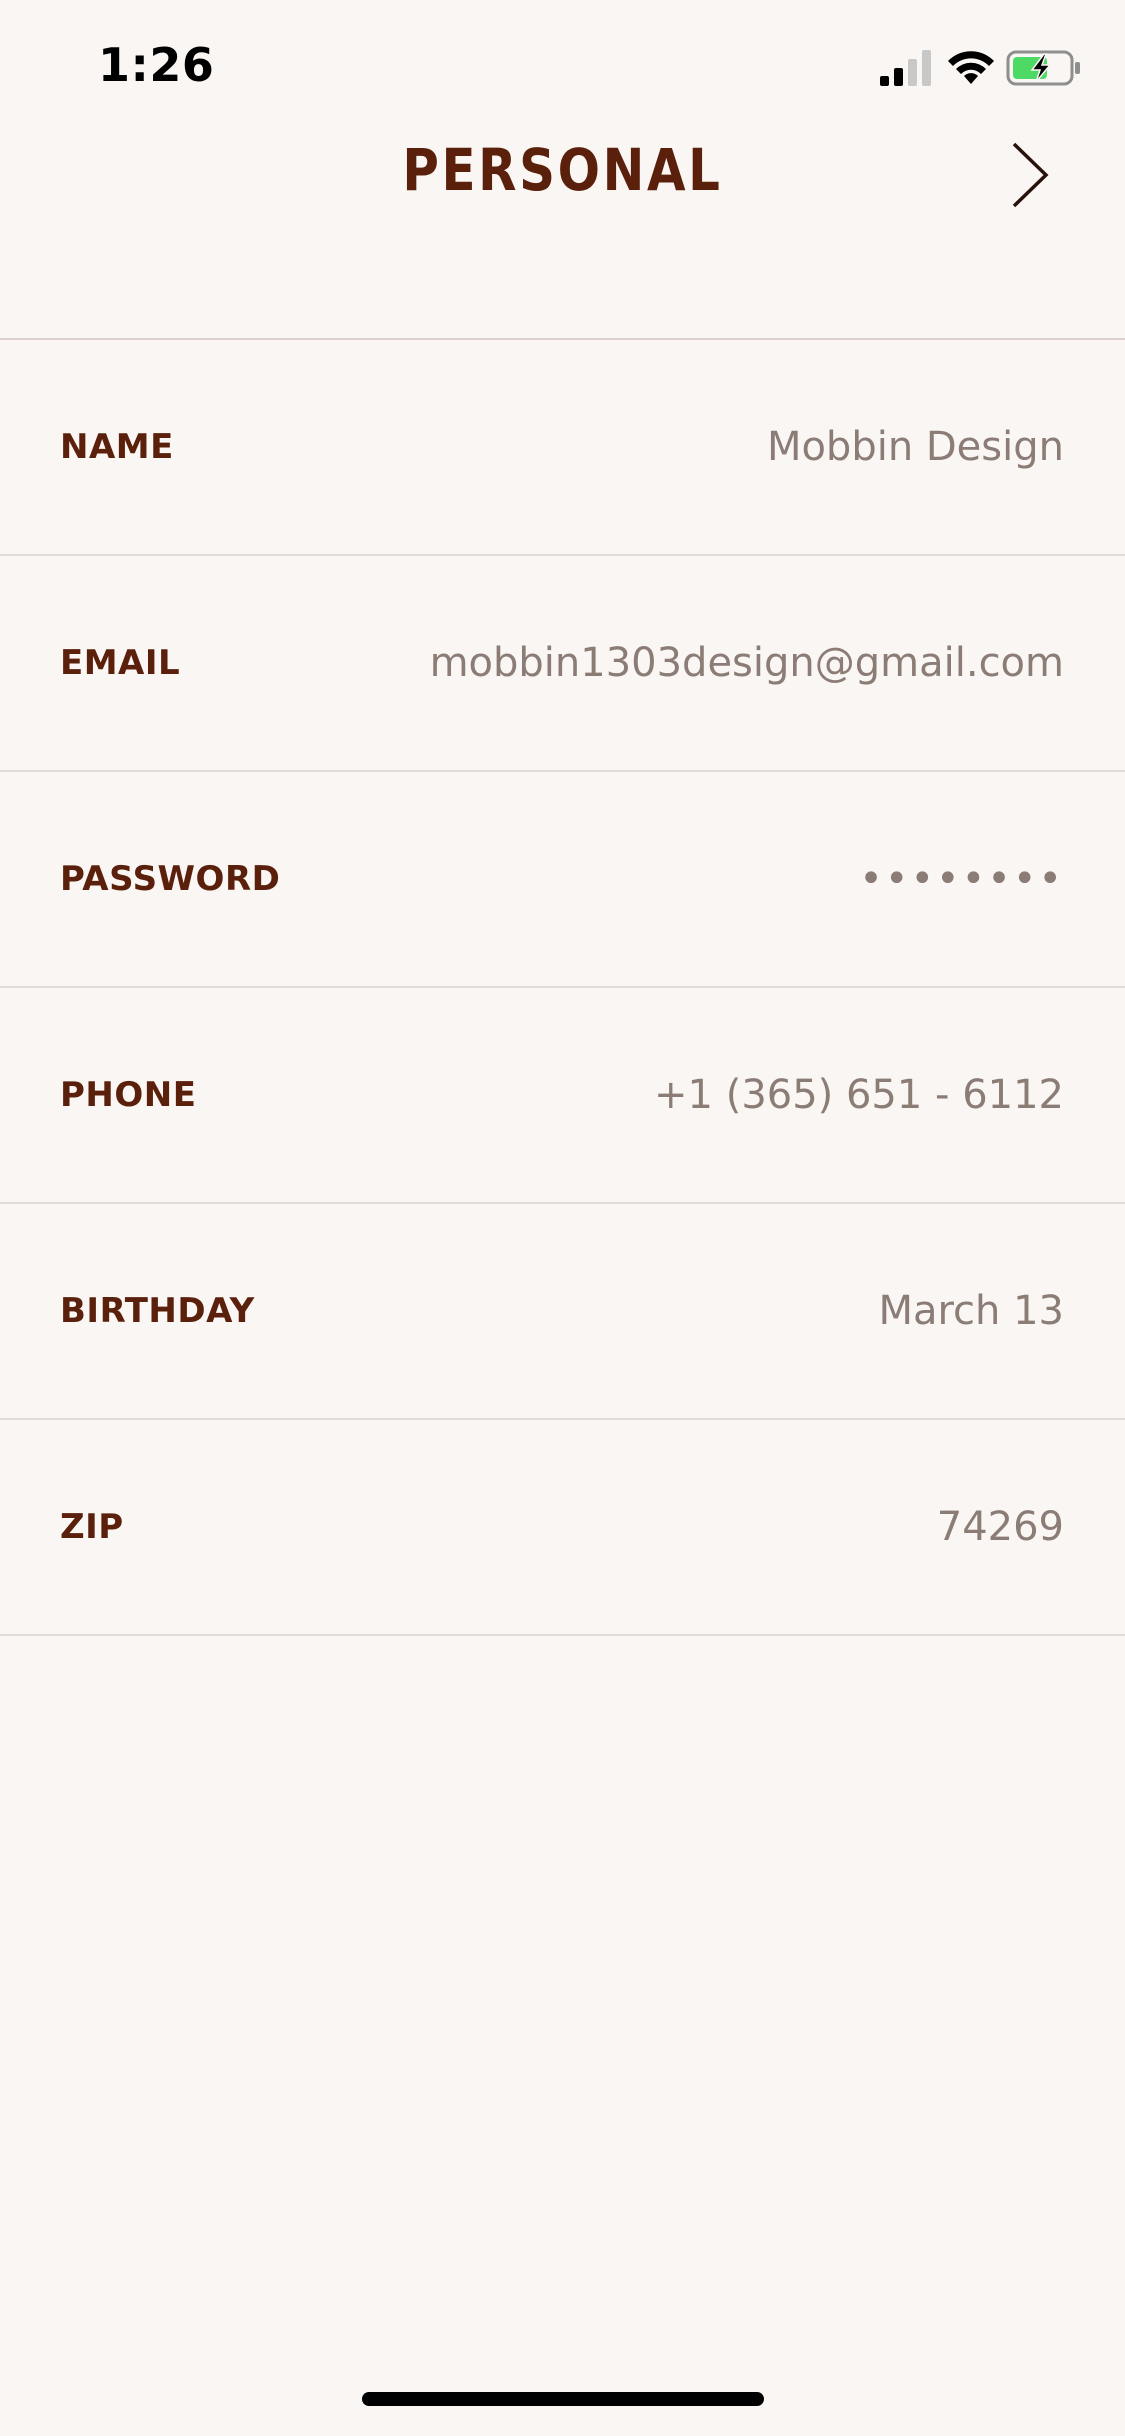  Describe the element at coordinates (156, 65) in the screenshot. I see `status-time: 1:26` at that location.